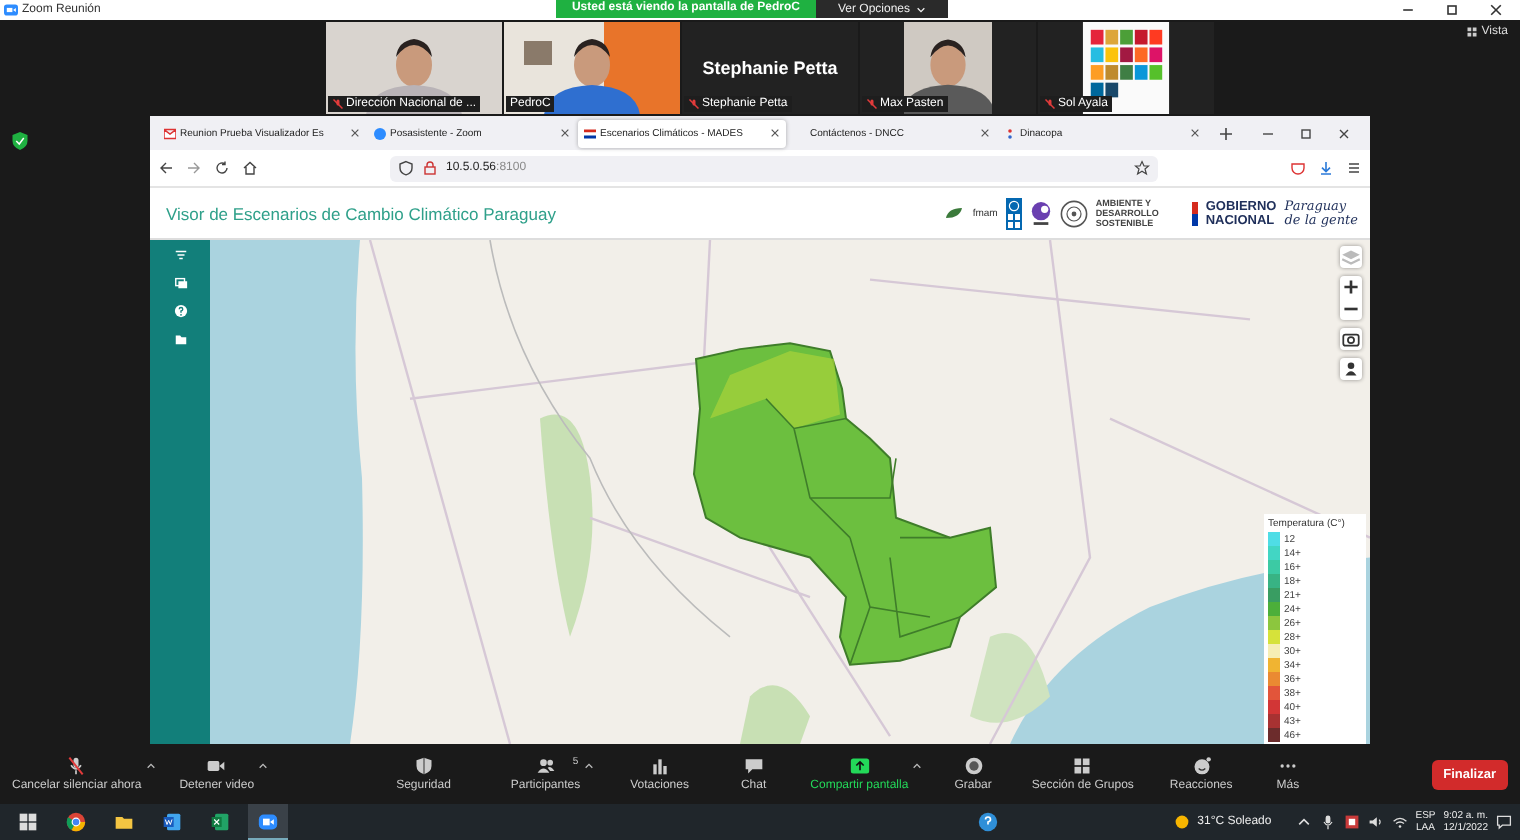  Describe the element at coordinates (987, 822) in the screenshot. I see `help-icon` at that location.